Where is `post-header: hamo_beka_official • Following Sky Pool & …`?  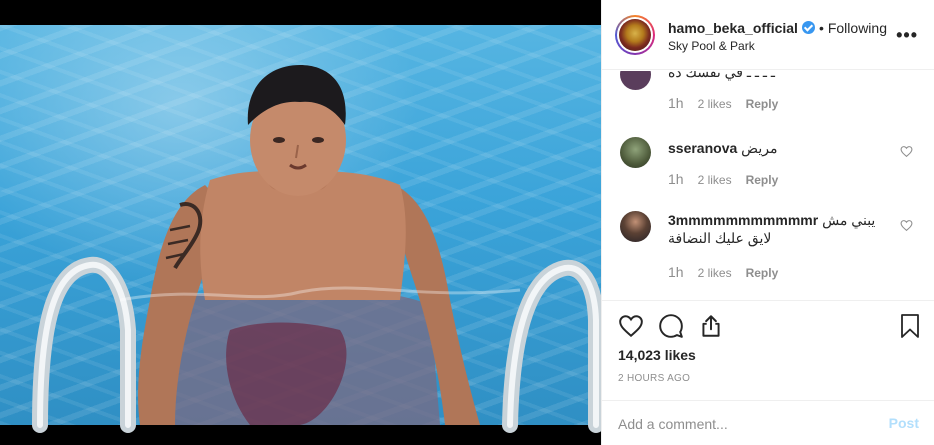 post-header: hamo_beka_official • Following Sky Pool & … is located at coordinates (768, 35).